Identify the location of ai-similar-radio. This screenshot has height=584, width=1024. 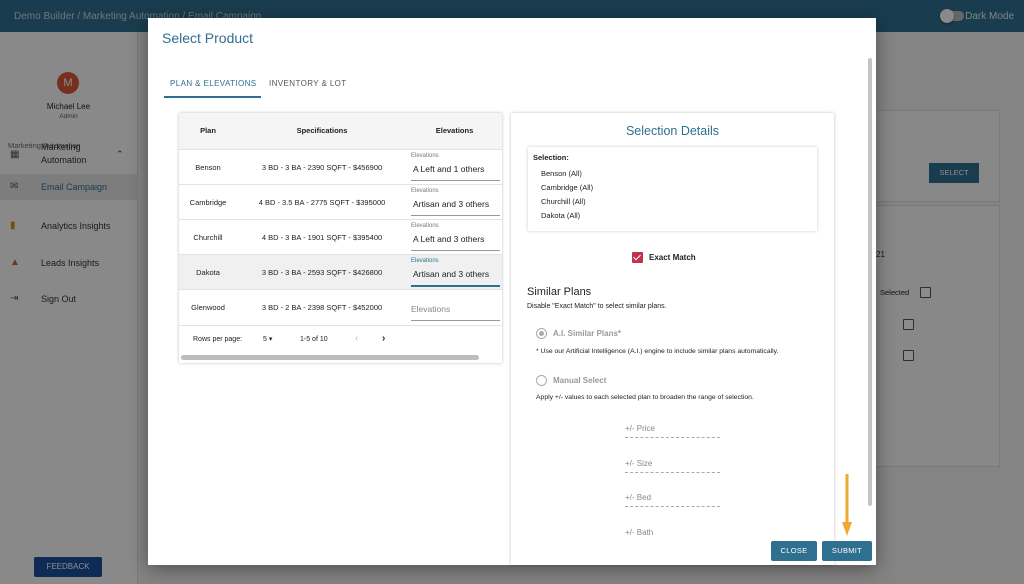
(541, 333).